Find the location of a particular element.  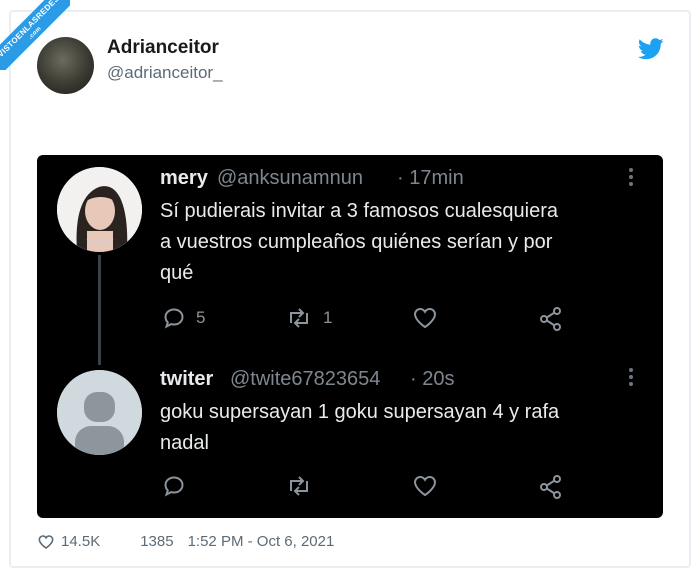

tweet1-retweet-count: 1 is located at coordinates (328, 317).